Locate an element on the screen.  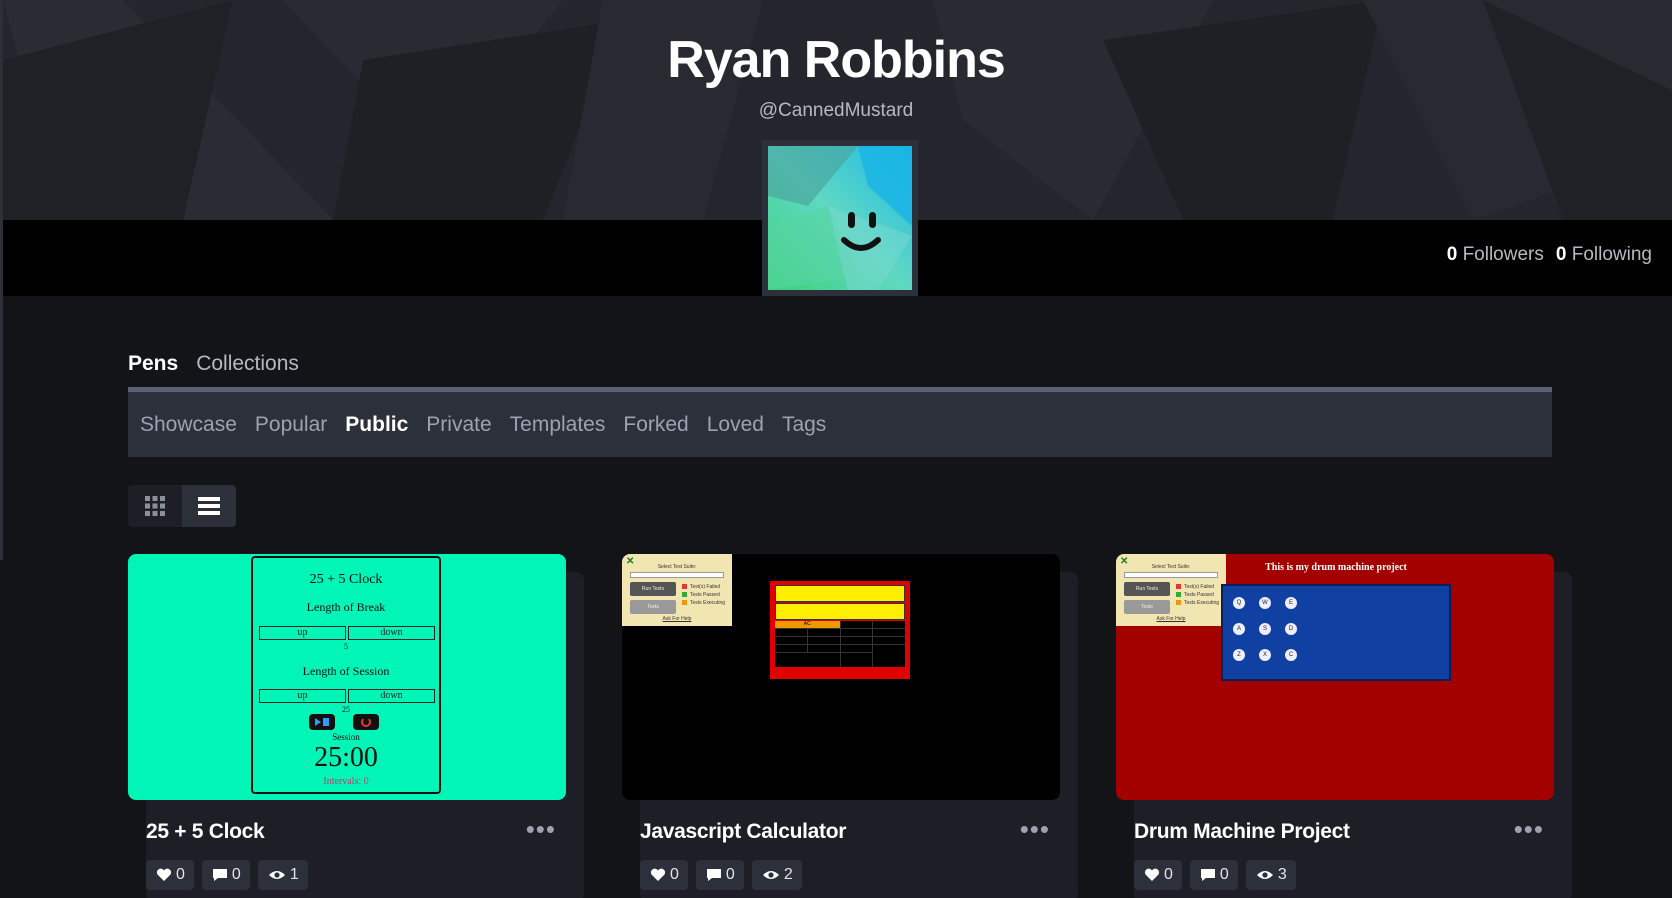
views-button: 2 is located at coordinates (776, 875).